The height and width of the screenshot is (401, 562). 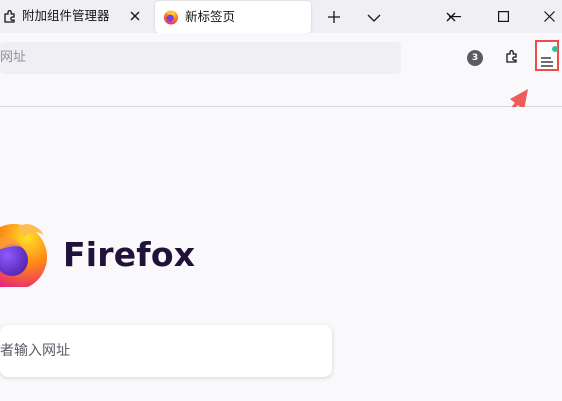 I want to click on tab-close-button, so click(x=135, y=16).